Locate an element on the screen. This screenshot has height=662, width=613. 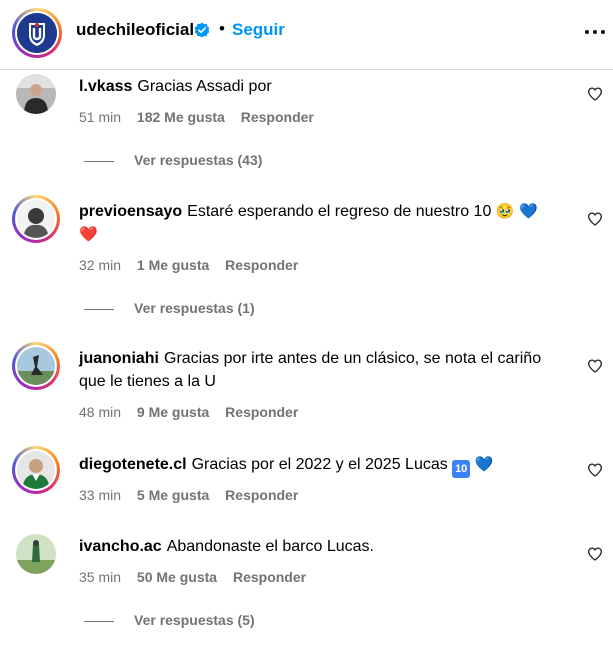
view-replies-button: Ver respuestas (43) is located at coordinates (173, 160).